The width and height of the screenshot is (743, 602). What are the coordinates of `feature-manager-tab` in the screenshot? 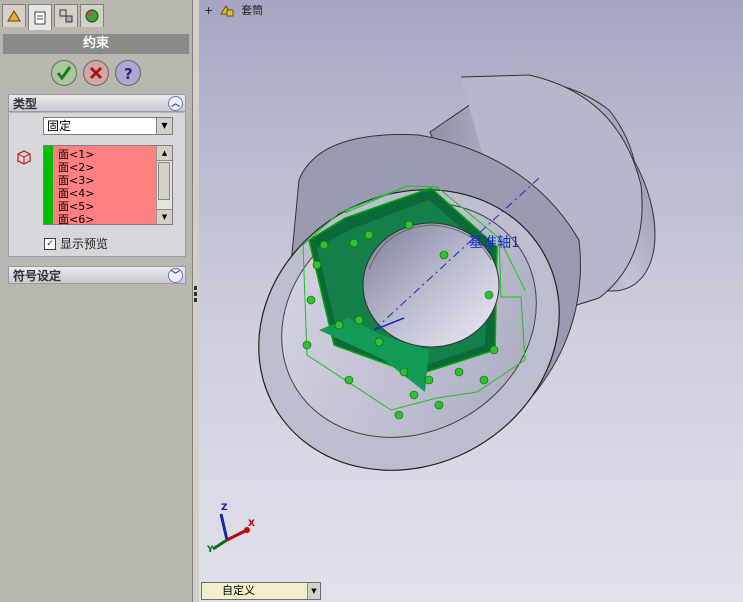 It's located at (14, 15).